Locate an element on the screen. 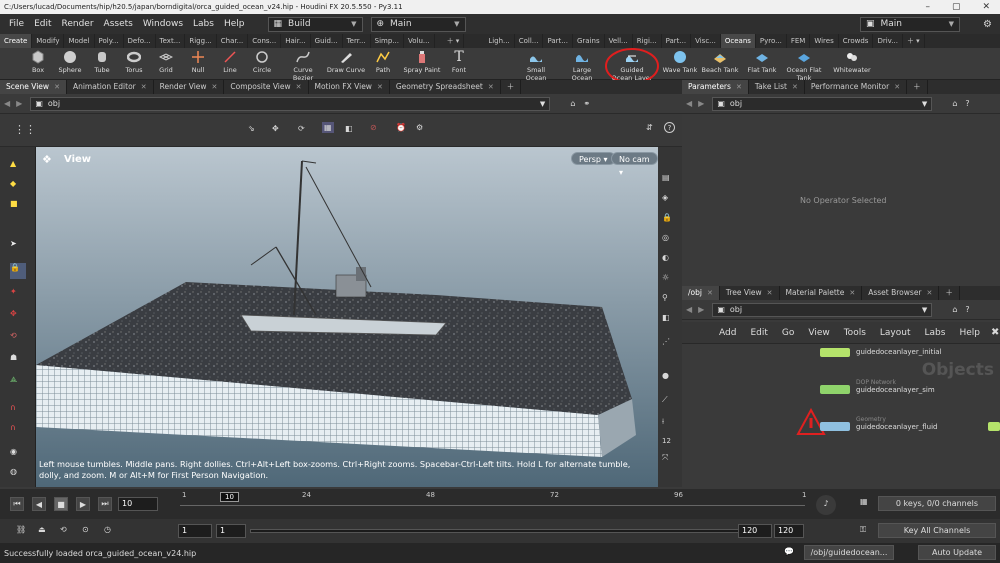 The width and height of the screenshot is (1000, 563). skeleton-icon: ☗ is located at coordinates (18, 361).